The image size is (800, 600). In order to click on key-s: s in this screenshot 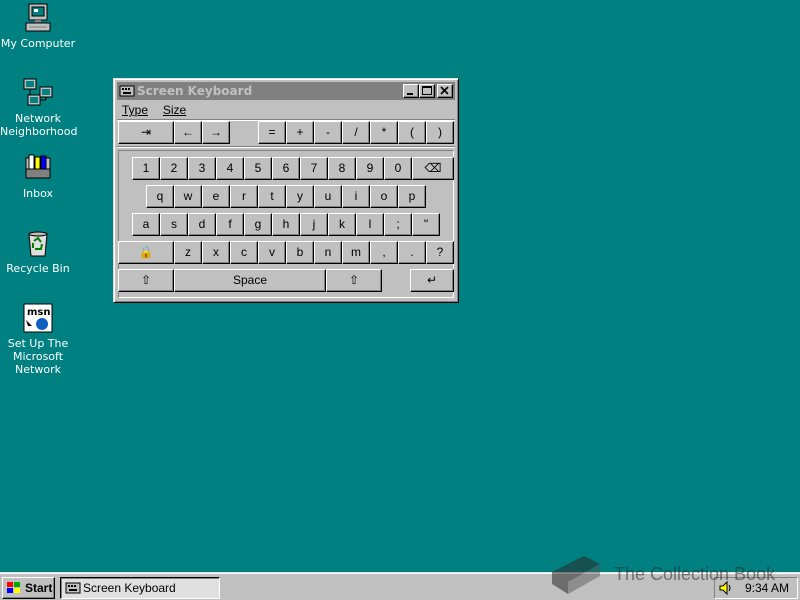, I will do `click(174, 224)`.